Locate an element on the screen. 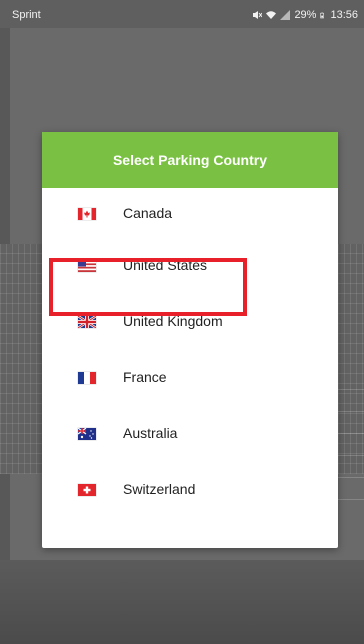 The height and width of the screenshot is (644, 364). country-item-canada: Canada is located at coordinates (190, 214).